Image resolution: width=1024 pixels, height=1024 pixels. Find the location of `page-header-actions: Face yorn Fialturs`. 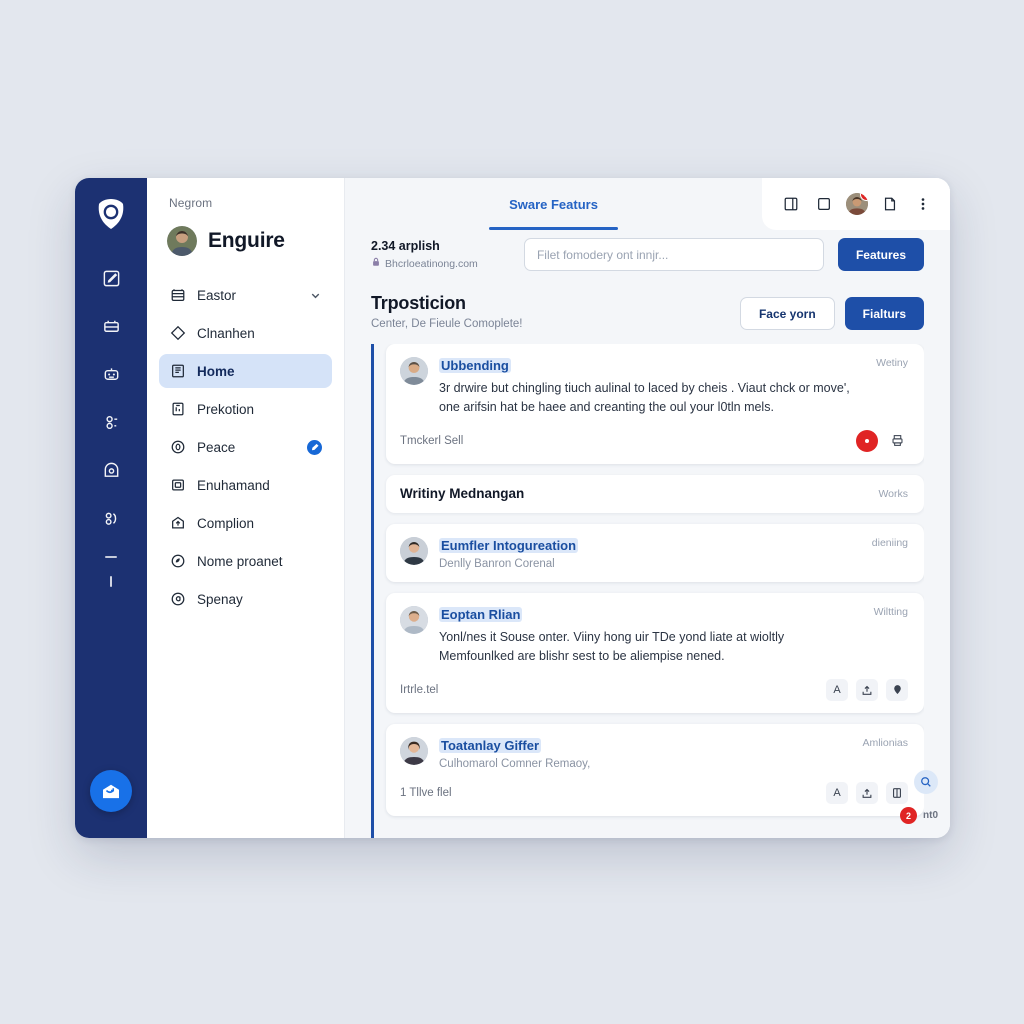

page-header-actions: Face yorn Fialturs is located at coordinates (831, 311).